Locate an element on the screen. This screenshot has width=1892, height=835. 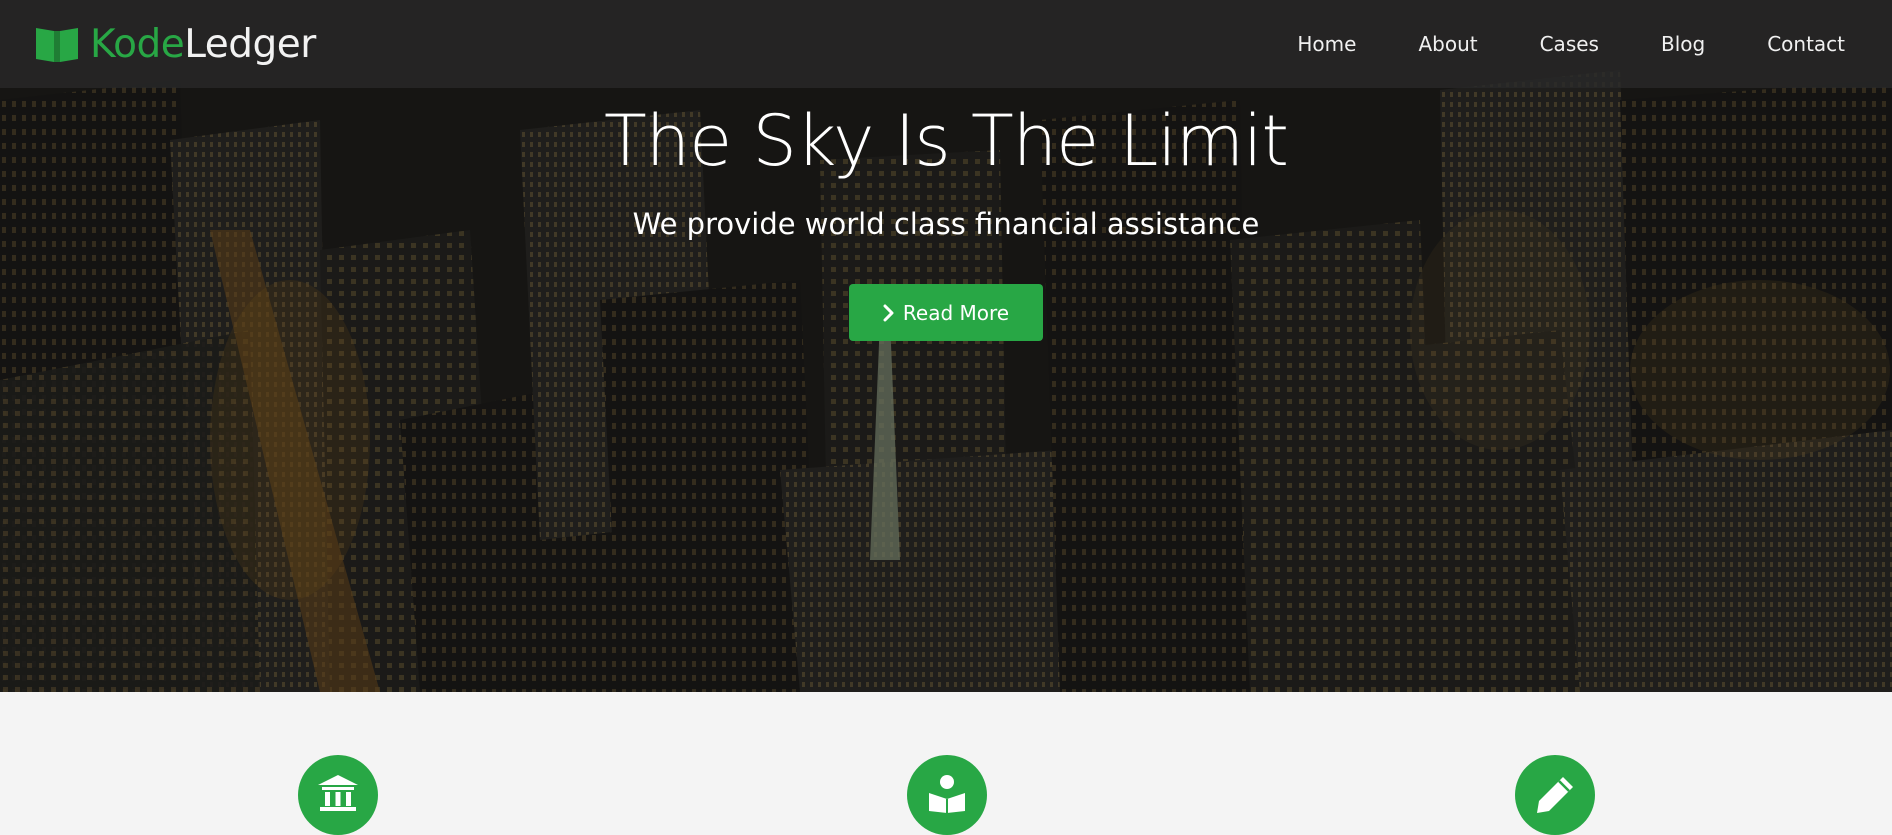
nav-links: Home About Cases Blog Contact is located at coordinates (1555, 44).